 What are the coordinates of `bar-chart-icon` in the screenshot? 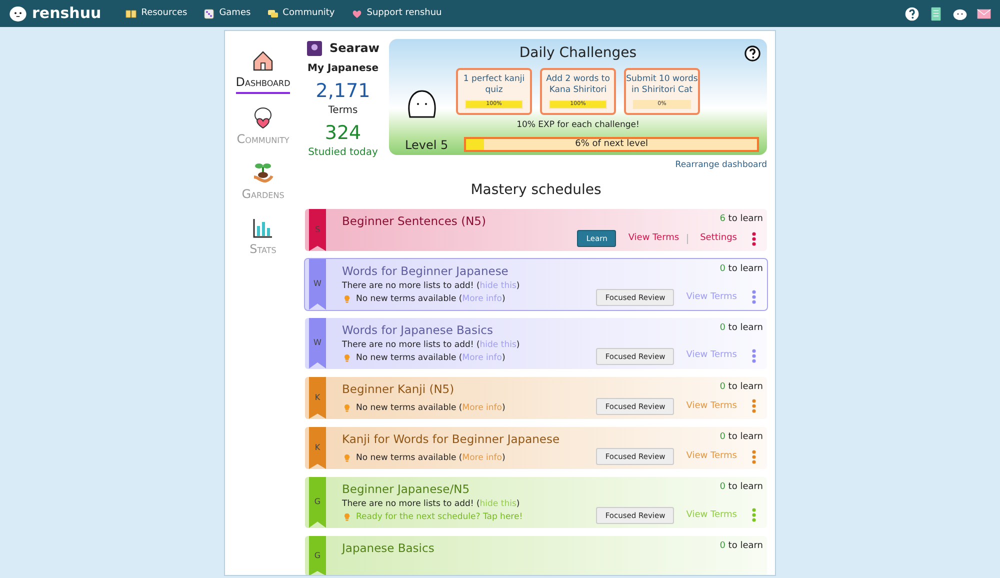 It's located at (262, 228).